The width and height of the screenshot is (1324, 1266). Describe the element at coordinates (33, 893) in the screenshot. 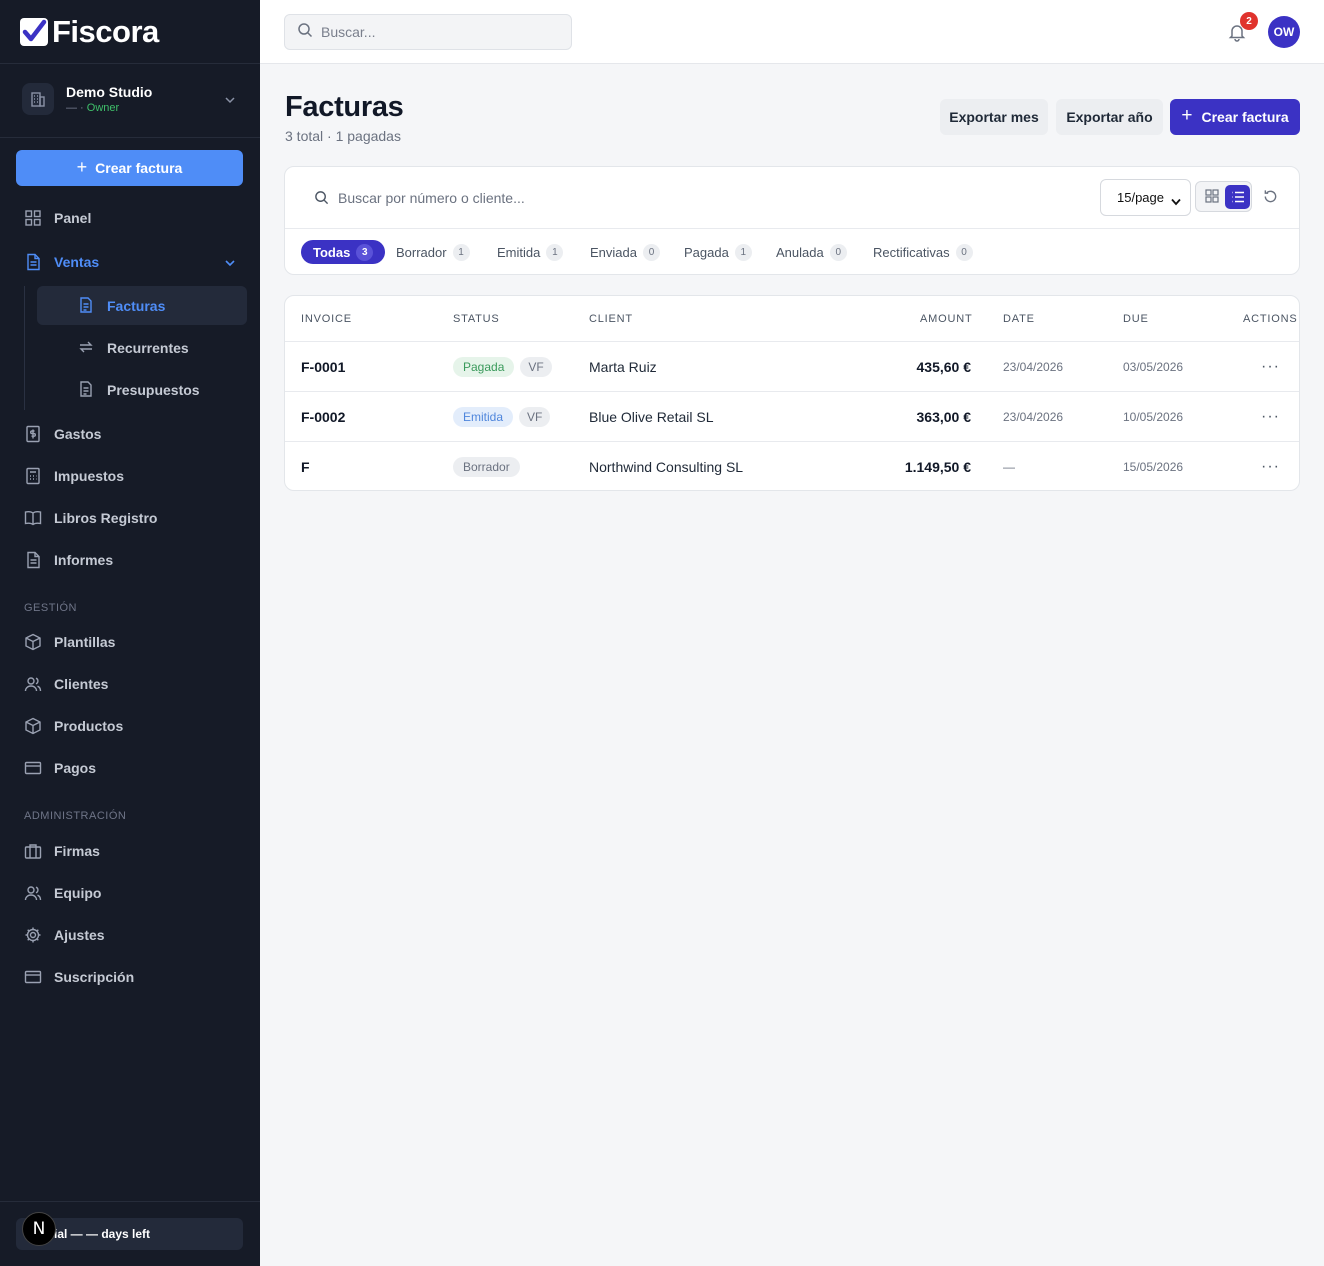

I see `team-icon` at that location.